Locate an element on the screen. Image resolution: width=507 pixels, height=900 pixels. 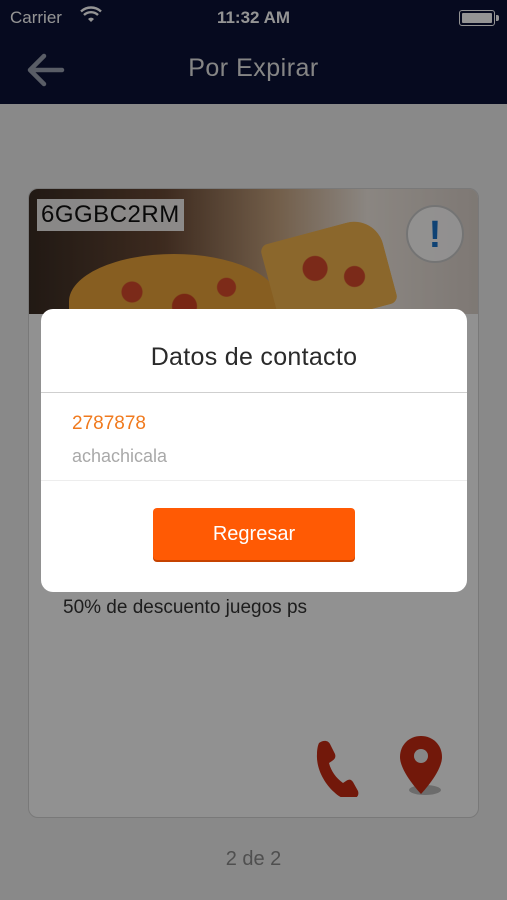
contact-name: achachicala is located at coordinates (120, 456).